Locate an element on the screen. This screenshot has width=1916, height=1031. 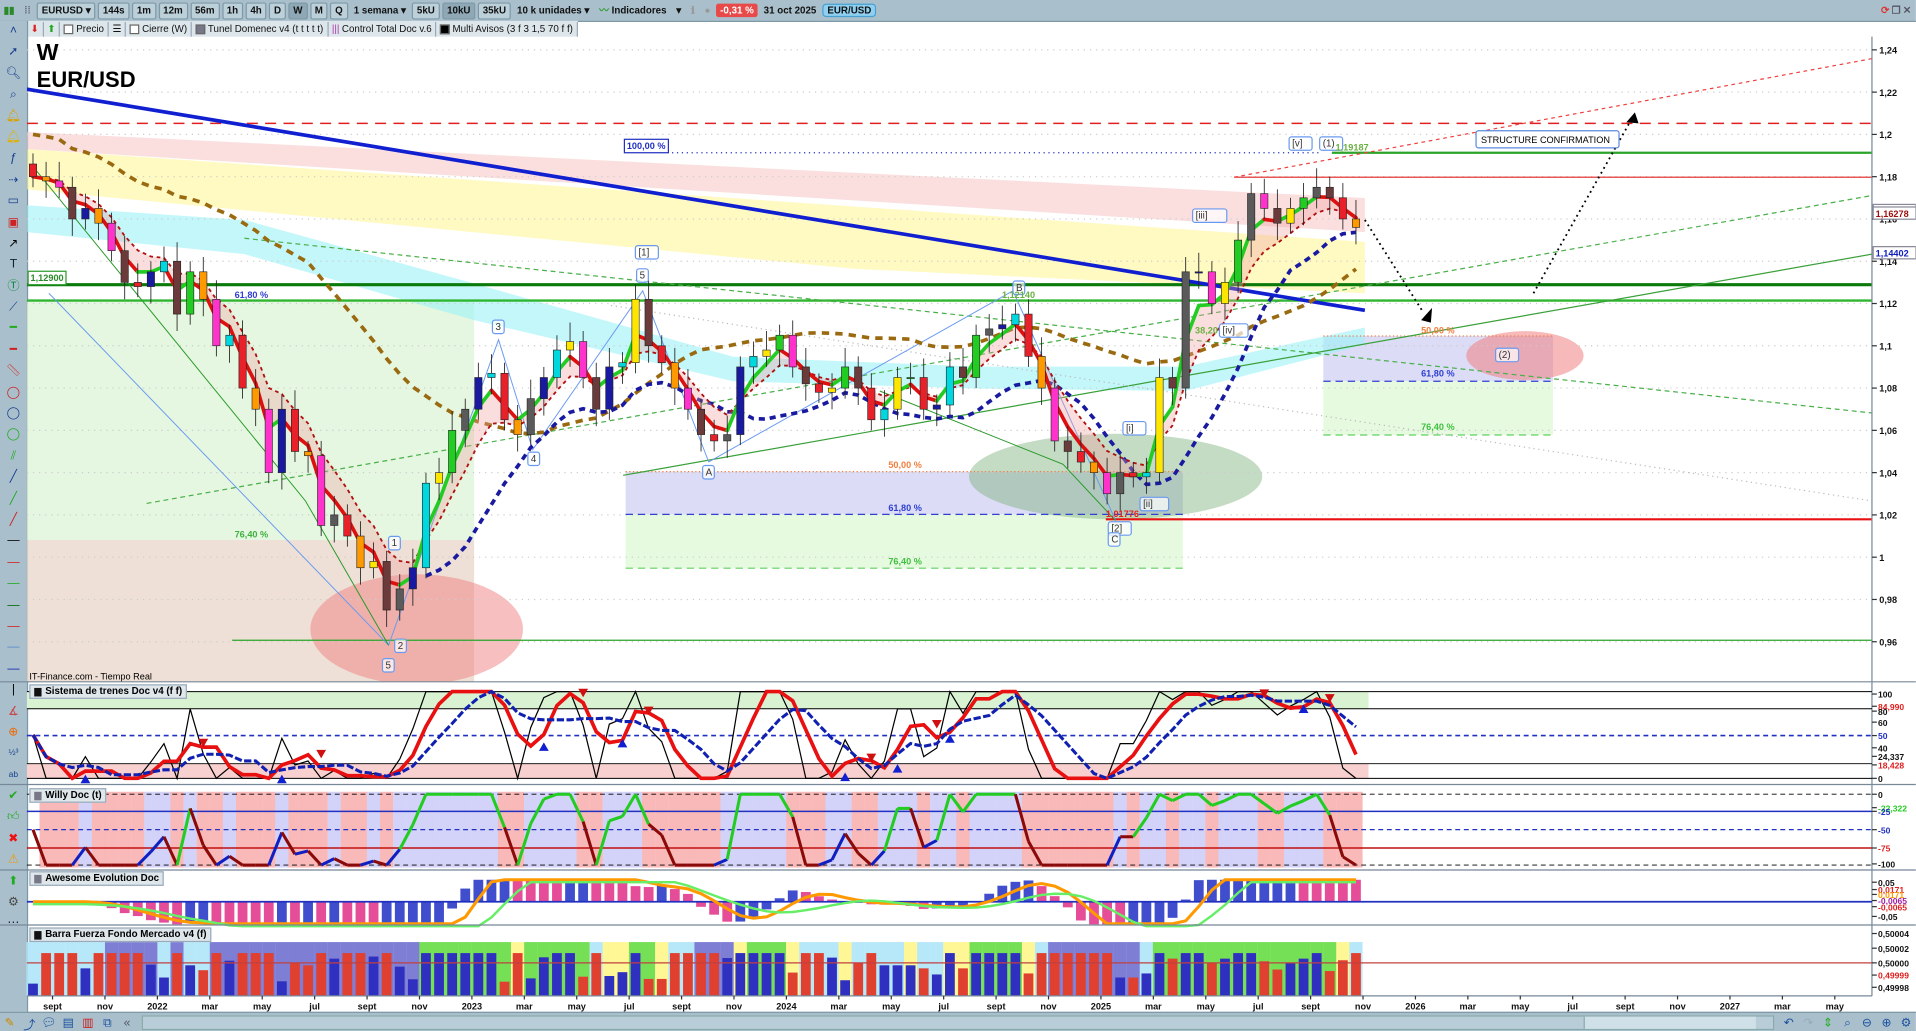
pencil-icon: ✎ is located at coordinates (10, 1022).